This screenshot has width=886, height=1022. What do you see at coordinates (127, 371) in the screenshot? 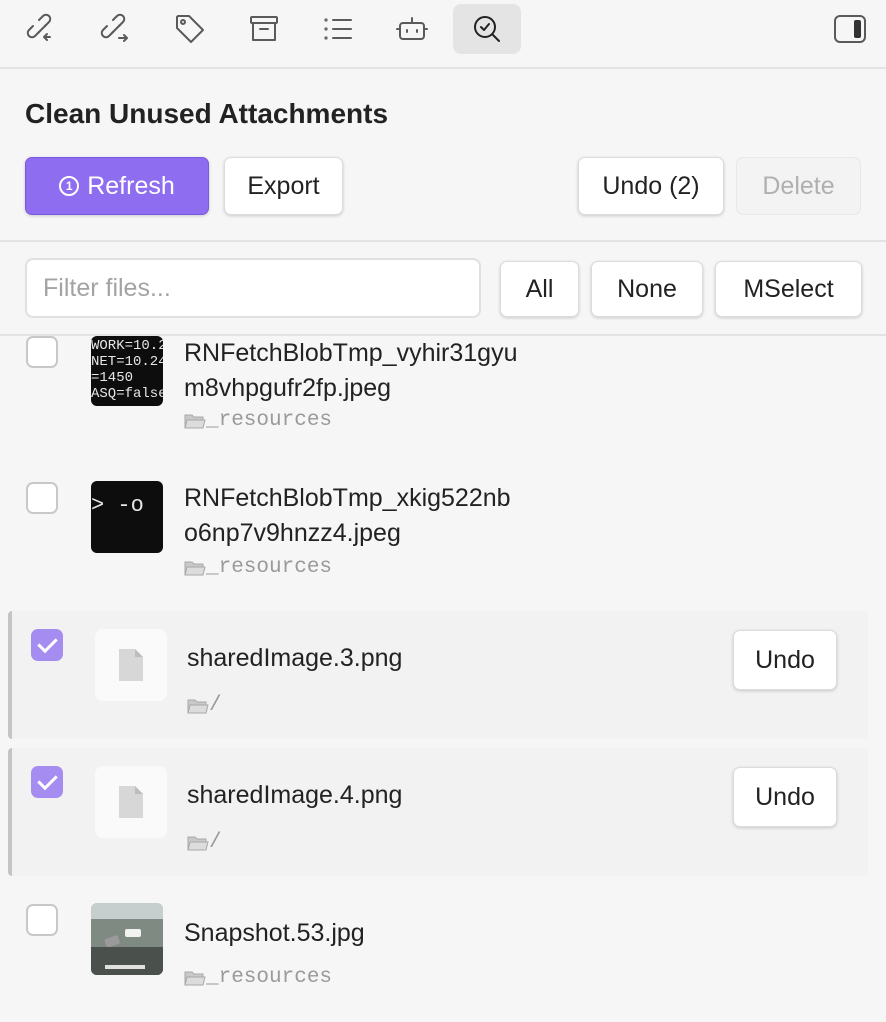
I see `file-thumbnail: WORK=10.2 NET=10.24 =1450 ASQ=false` at bounding box center [127, 371].